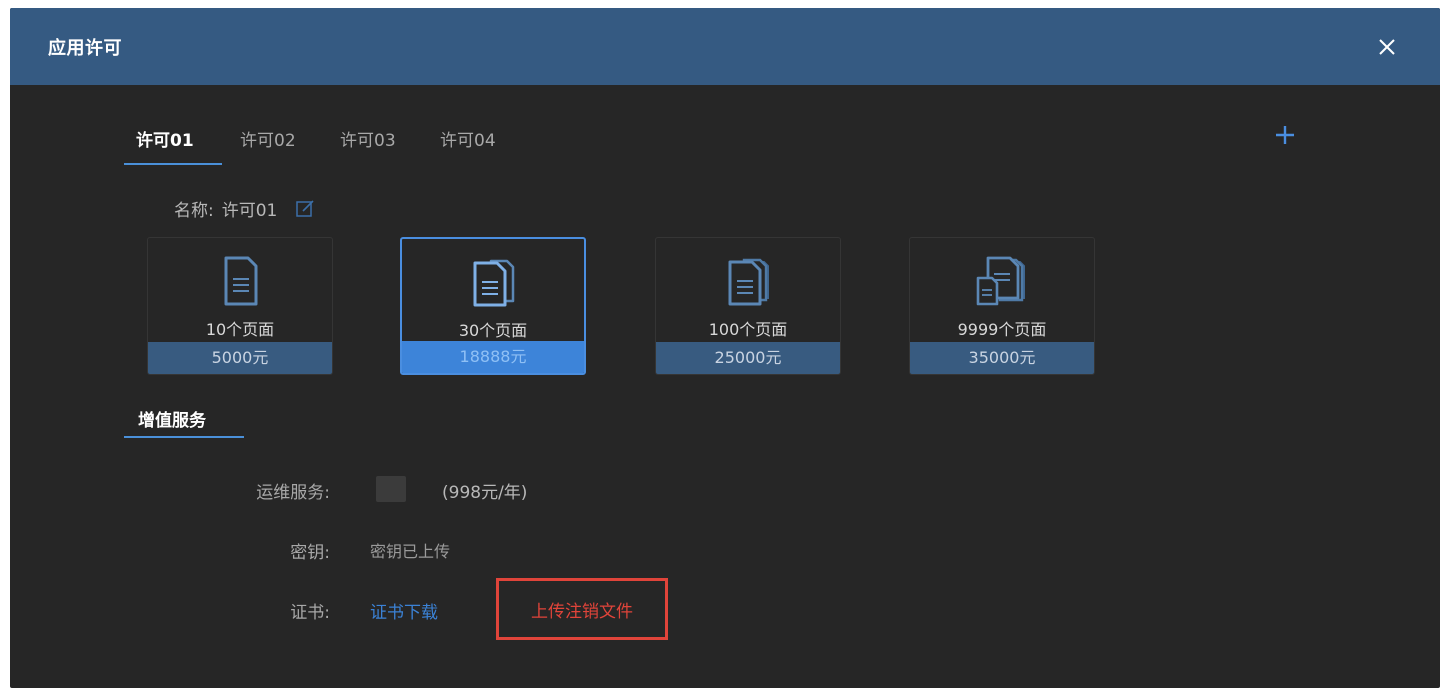 The height and width of the screenshot is (693, 1444). What do you see at coordinates (249, 211) in the screenshot?
I see `license-name-value: 许可01` at bounding box center [249, 211].